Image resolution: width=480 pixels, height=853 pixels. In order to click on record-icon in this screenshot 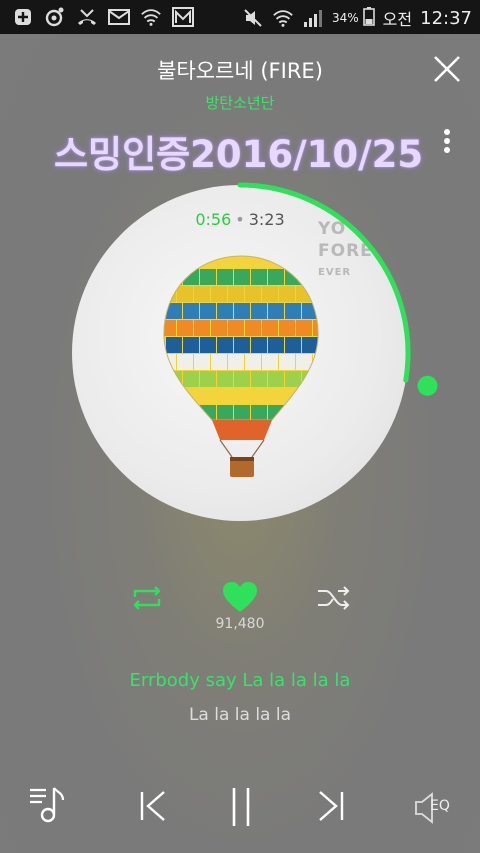, I will do `click(55, 17)`.